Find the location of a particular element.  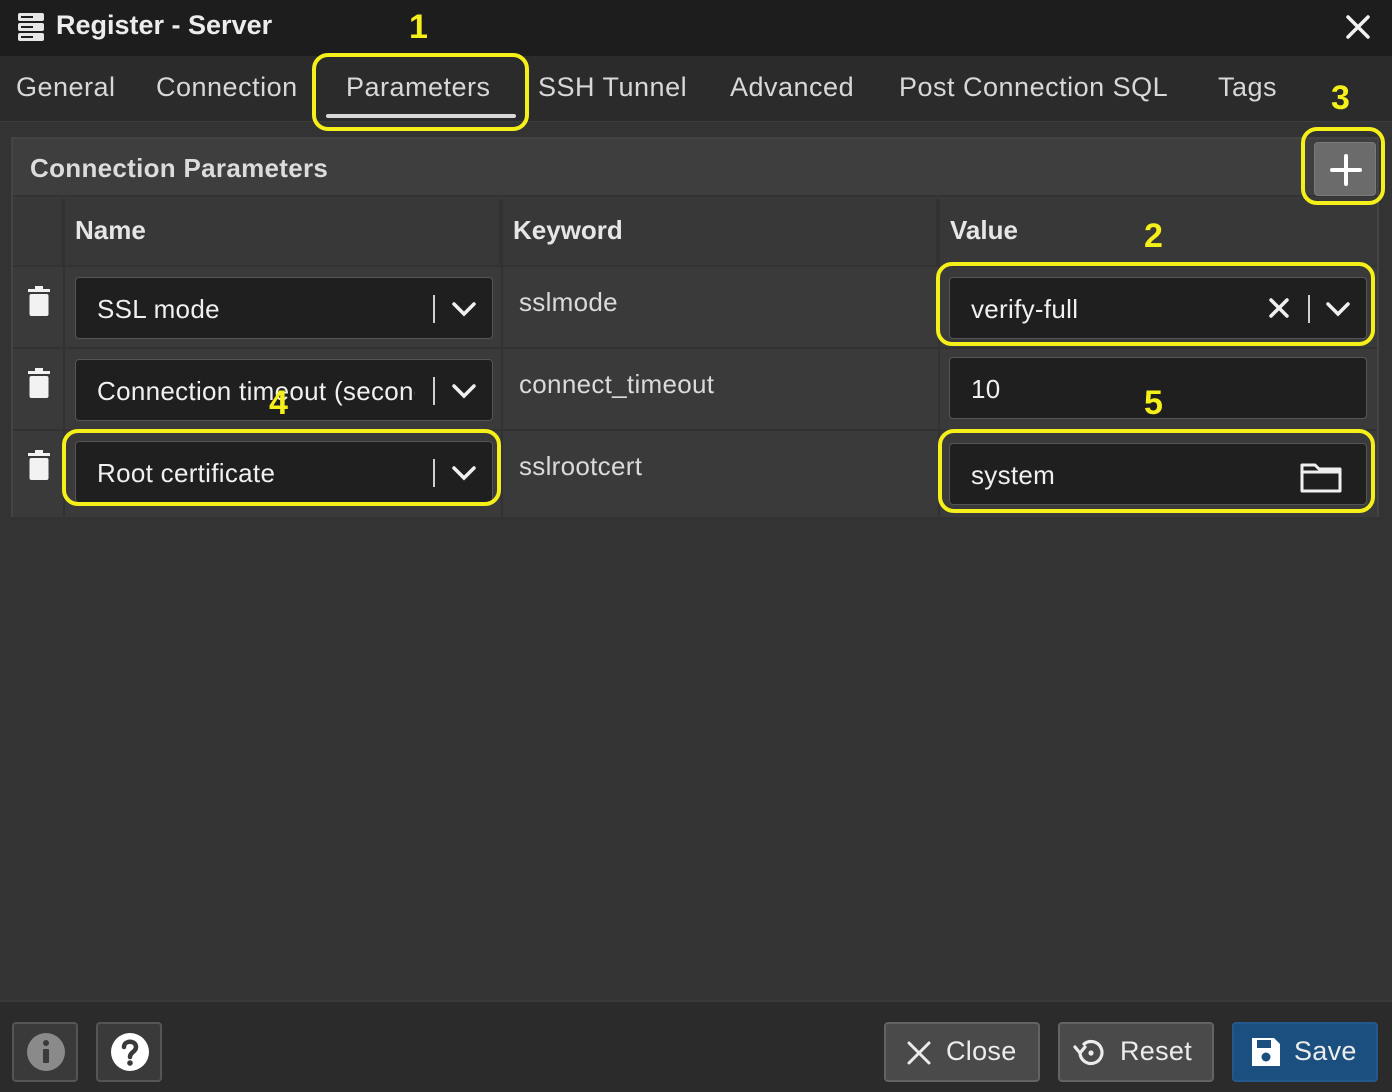

parameter-name-value: Connection timeout (seconds) is located at coordinates (256, 391).